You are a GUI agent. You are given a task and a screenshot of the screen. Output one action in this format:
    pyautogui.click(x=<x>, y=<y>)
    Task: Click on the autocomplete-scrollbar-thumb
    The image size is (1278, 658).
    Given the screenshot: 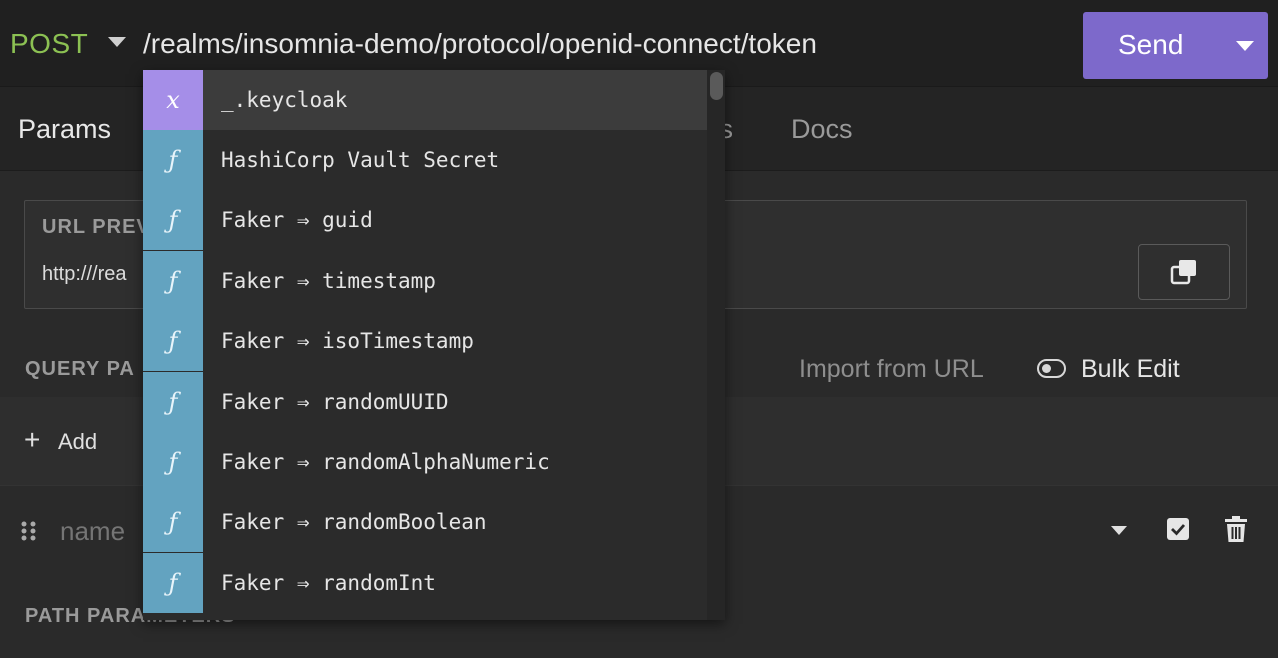 What is the action you would take?
    pyautogui.click(x=716, y=86)
    